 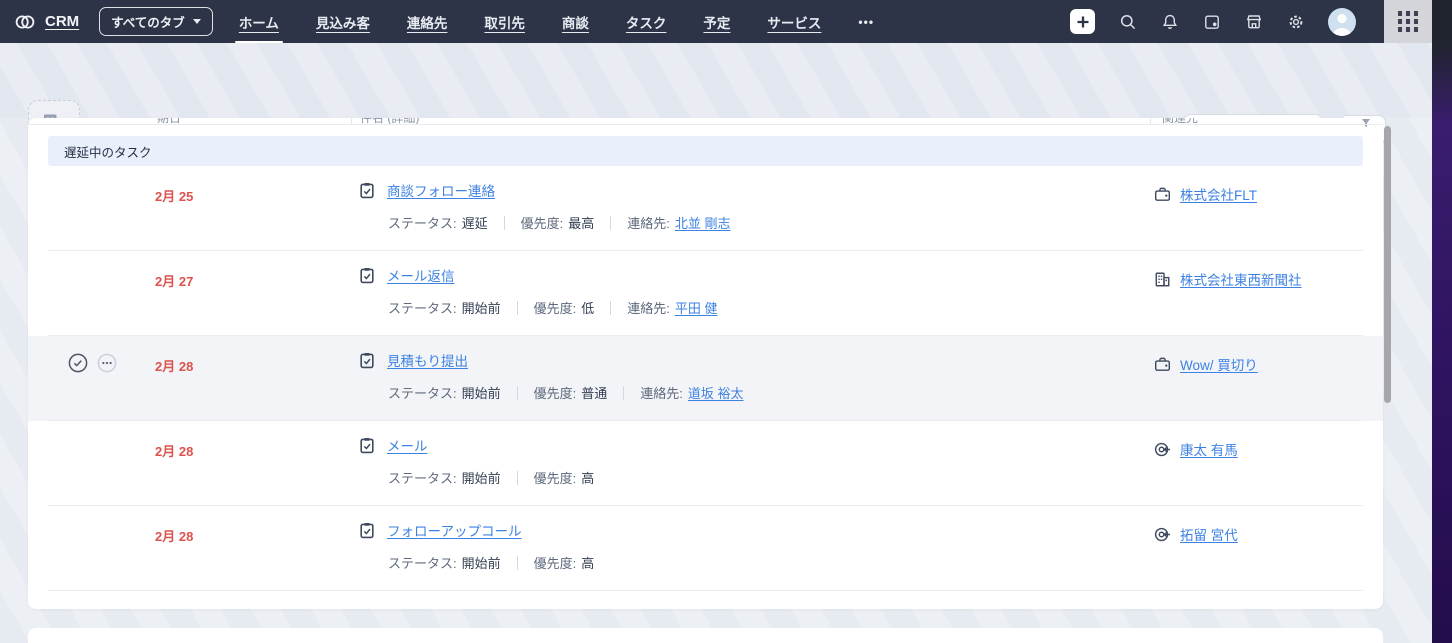 I want to click on section-header-delayed-tasks: 遅延中のタスク, so click(x=705, y=151).